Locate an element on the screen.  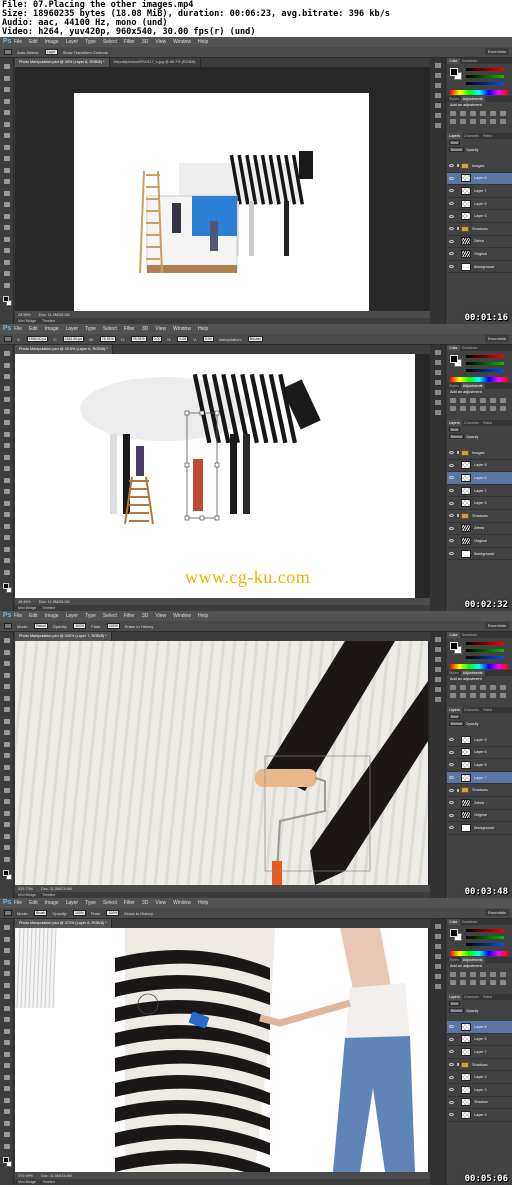
character-panel-icon is located at coordinates (438, 956).